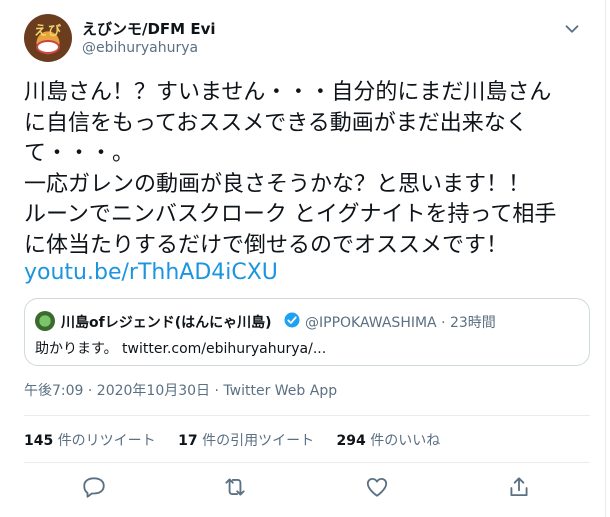  Describe the element at coordinates (180, 390) in the screenshot. I see `tweet-timestamp: 午後7:09 · 2020年10月30日 · Twitter Web App` at that location.